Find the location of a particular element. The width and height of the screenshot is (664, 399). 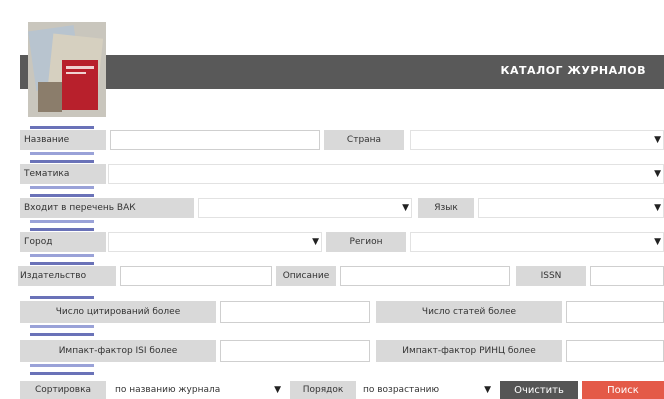

issn-input is located at coordinates (627, 276).